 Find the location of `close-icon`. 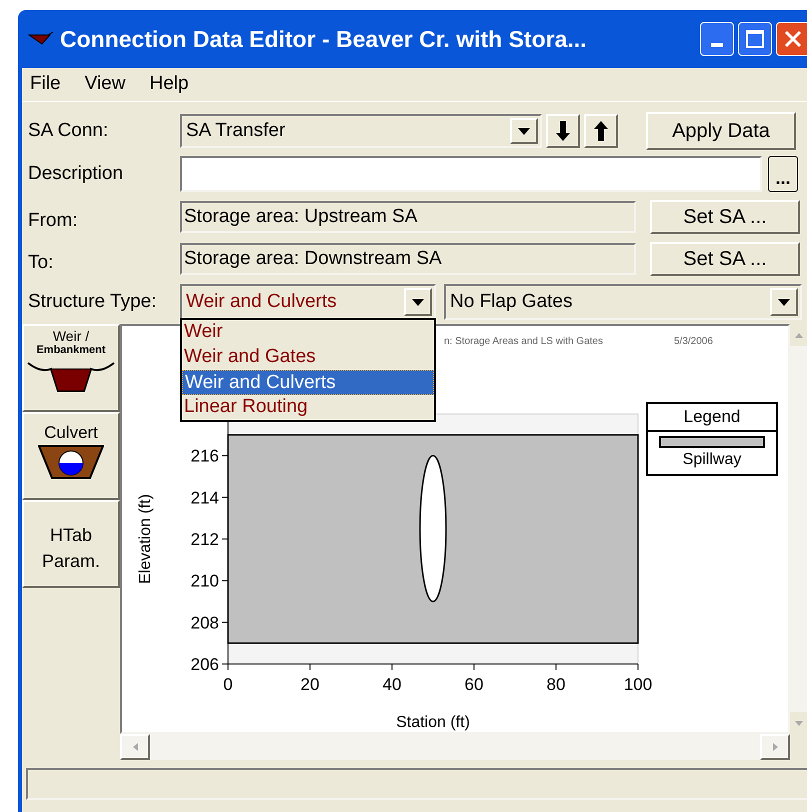

close-icon is located at coordinates (793, 39).